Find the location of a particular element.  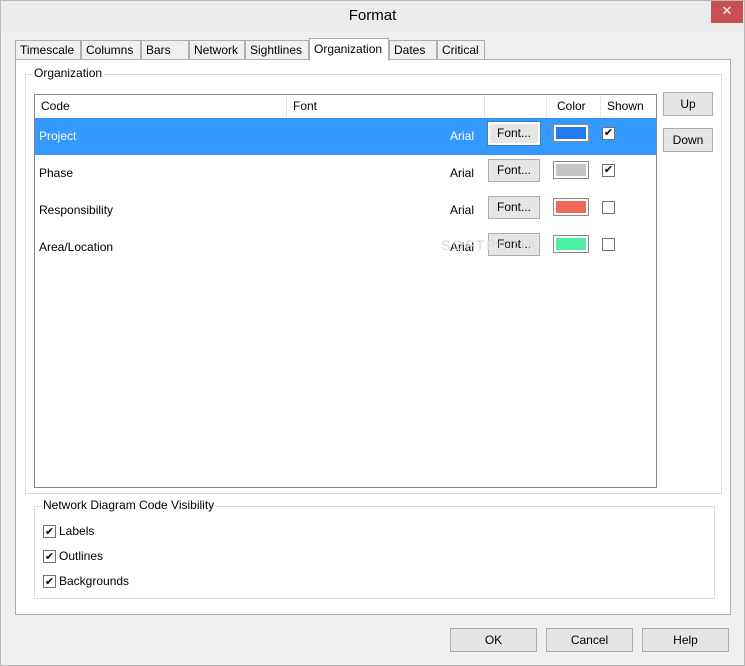

code-cell: Phase is located at coordinates (56, 173).